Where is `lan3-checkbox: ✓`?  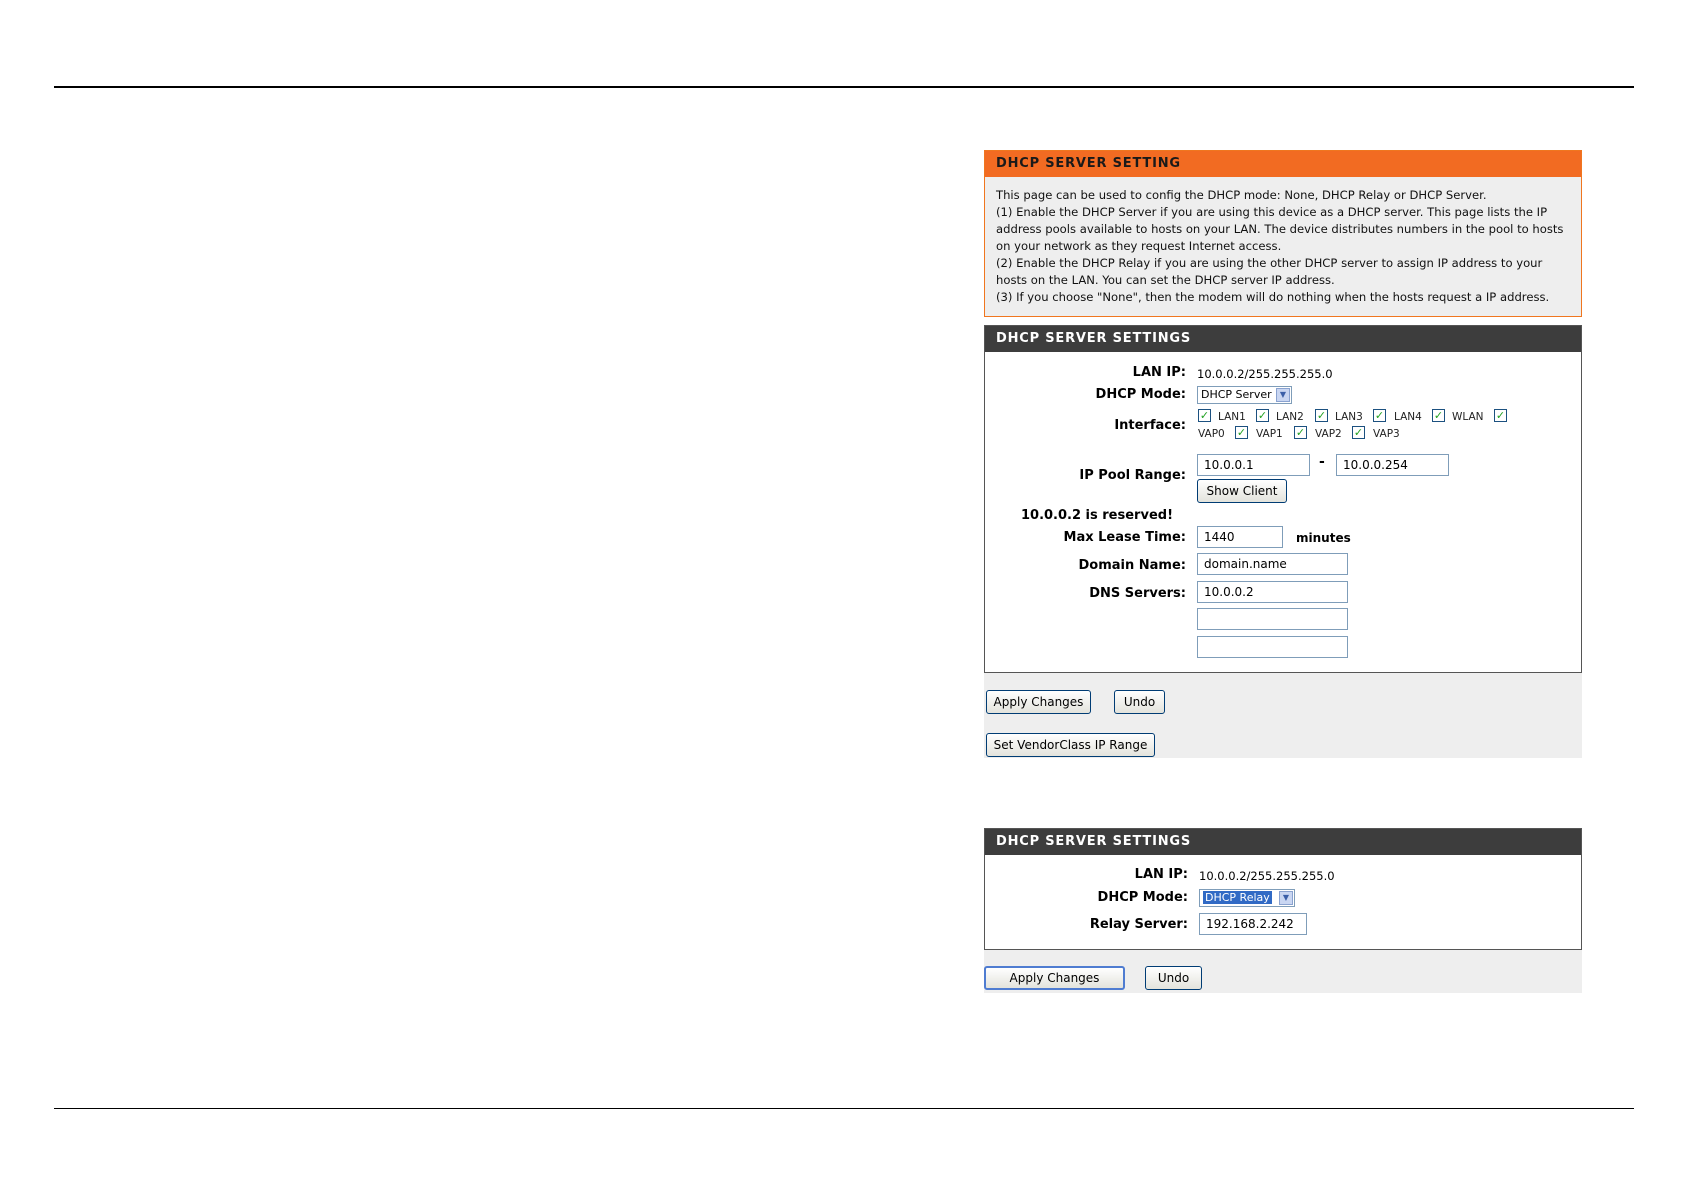
lan3-checkbox: ✓ is located at coordinates (1321, 415).